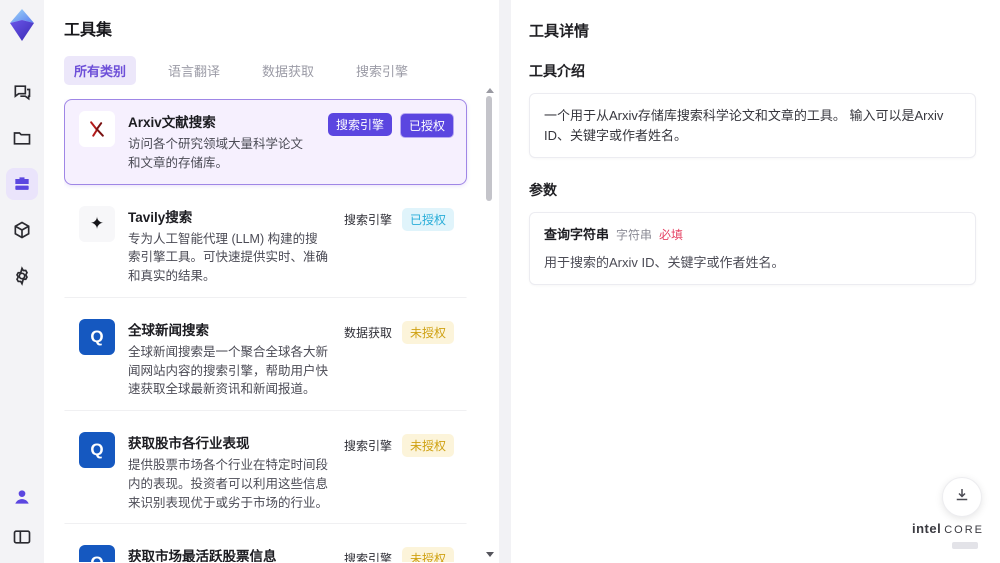 The width and height of the screenshot is (1000, 563). Describe the element at coordinates (559, 31) in the screenshot. I see `details-title: 工具详情` at that location.